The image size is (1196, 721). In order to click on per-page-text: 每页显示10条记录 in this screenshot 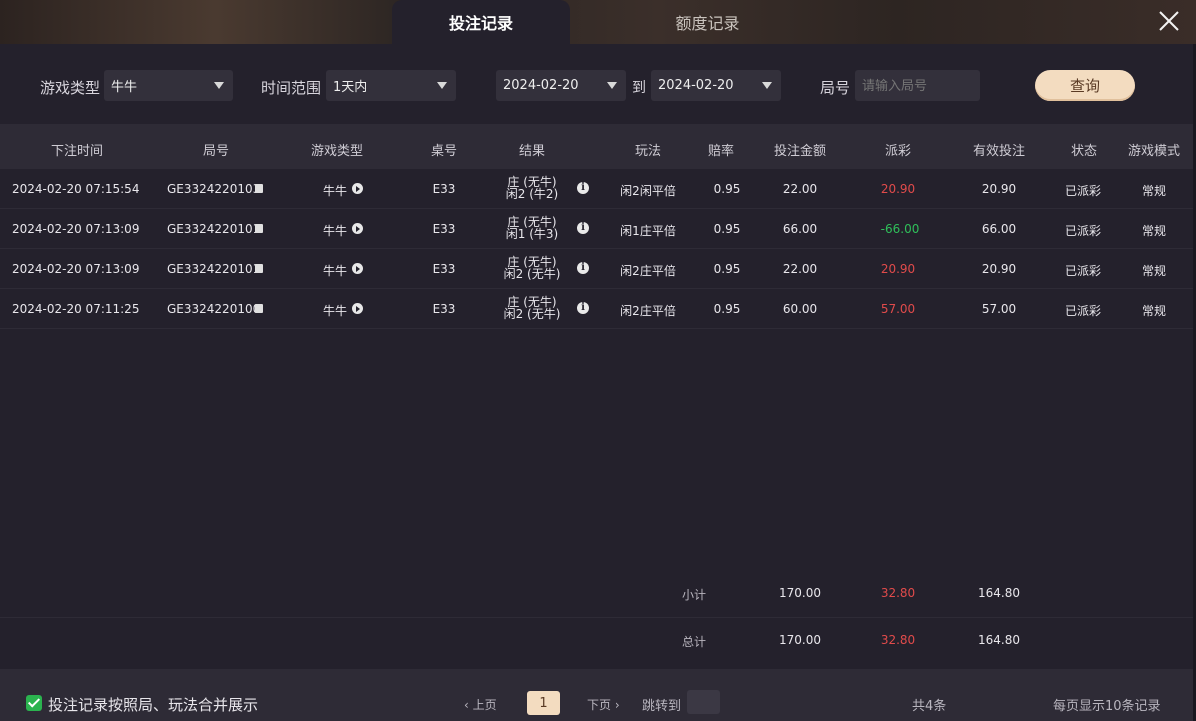, I will do `click(1107, 706)`.